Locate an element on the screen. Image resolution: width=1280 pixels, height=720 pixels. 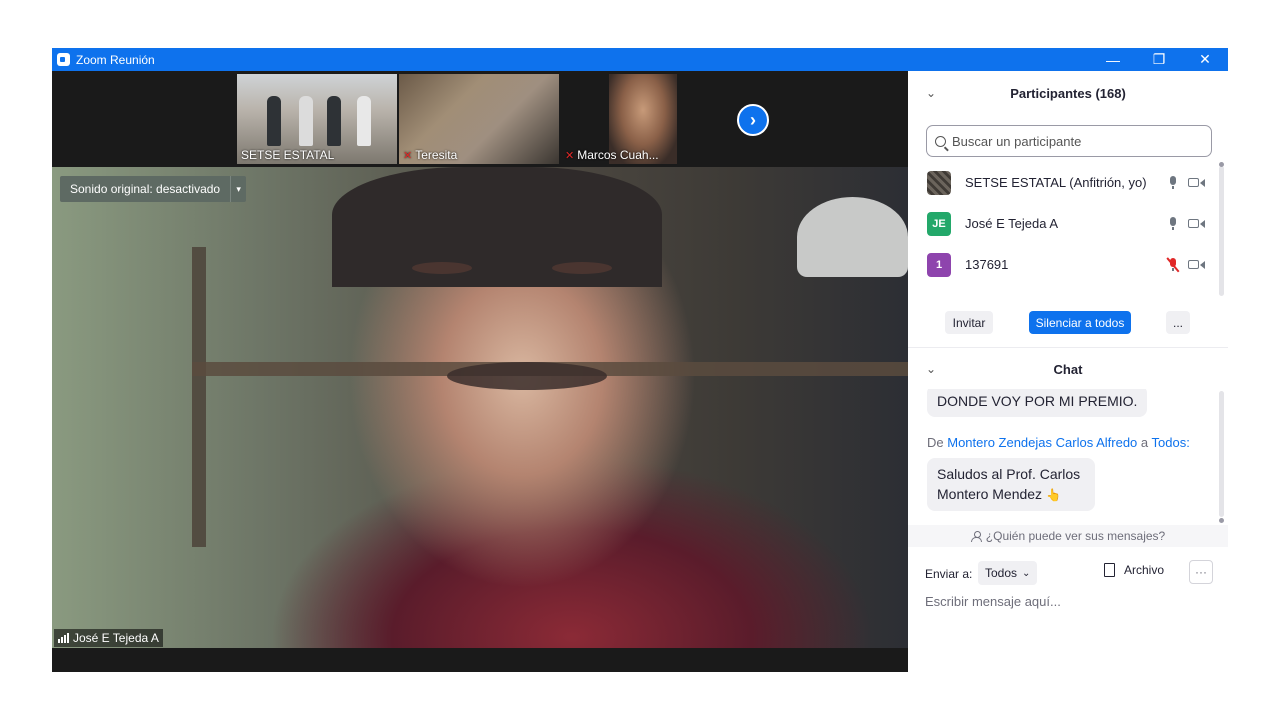
recipient-name: Todos: is located at coordinates (1171, 442).